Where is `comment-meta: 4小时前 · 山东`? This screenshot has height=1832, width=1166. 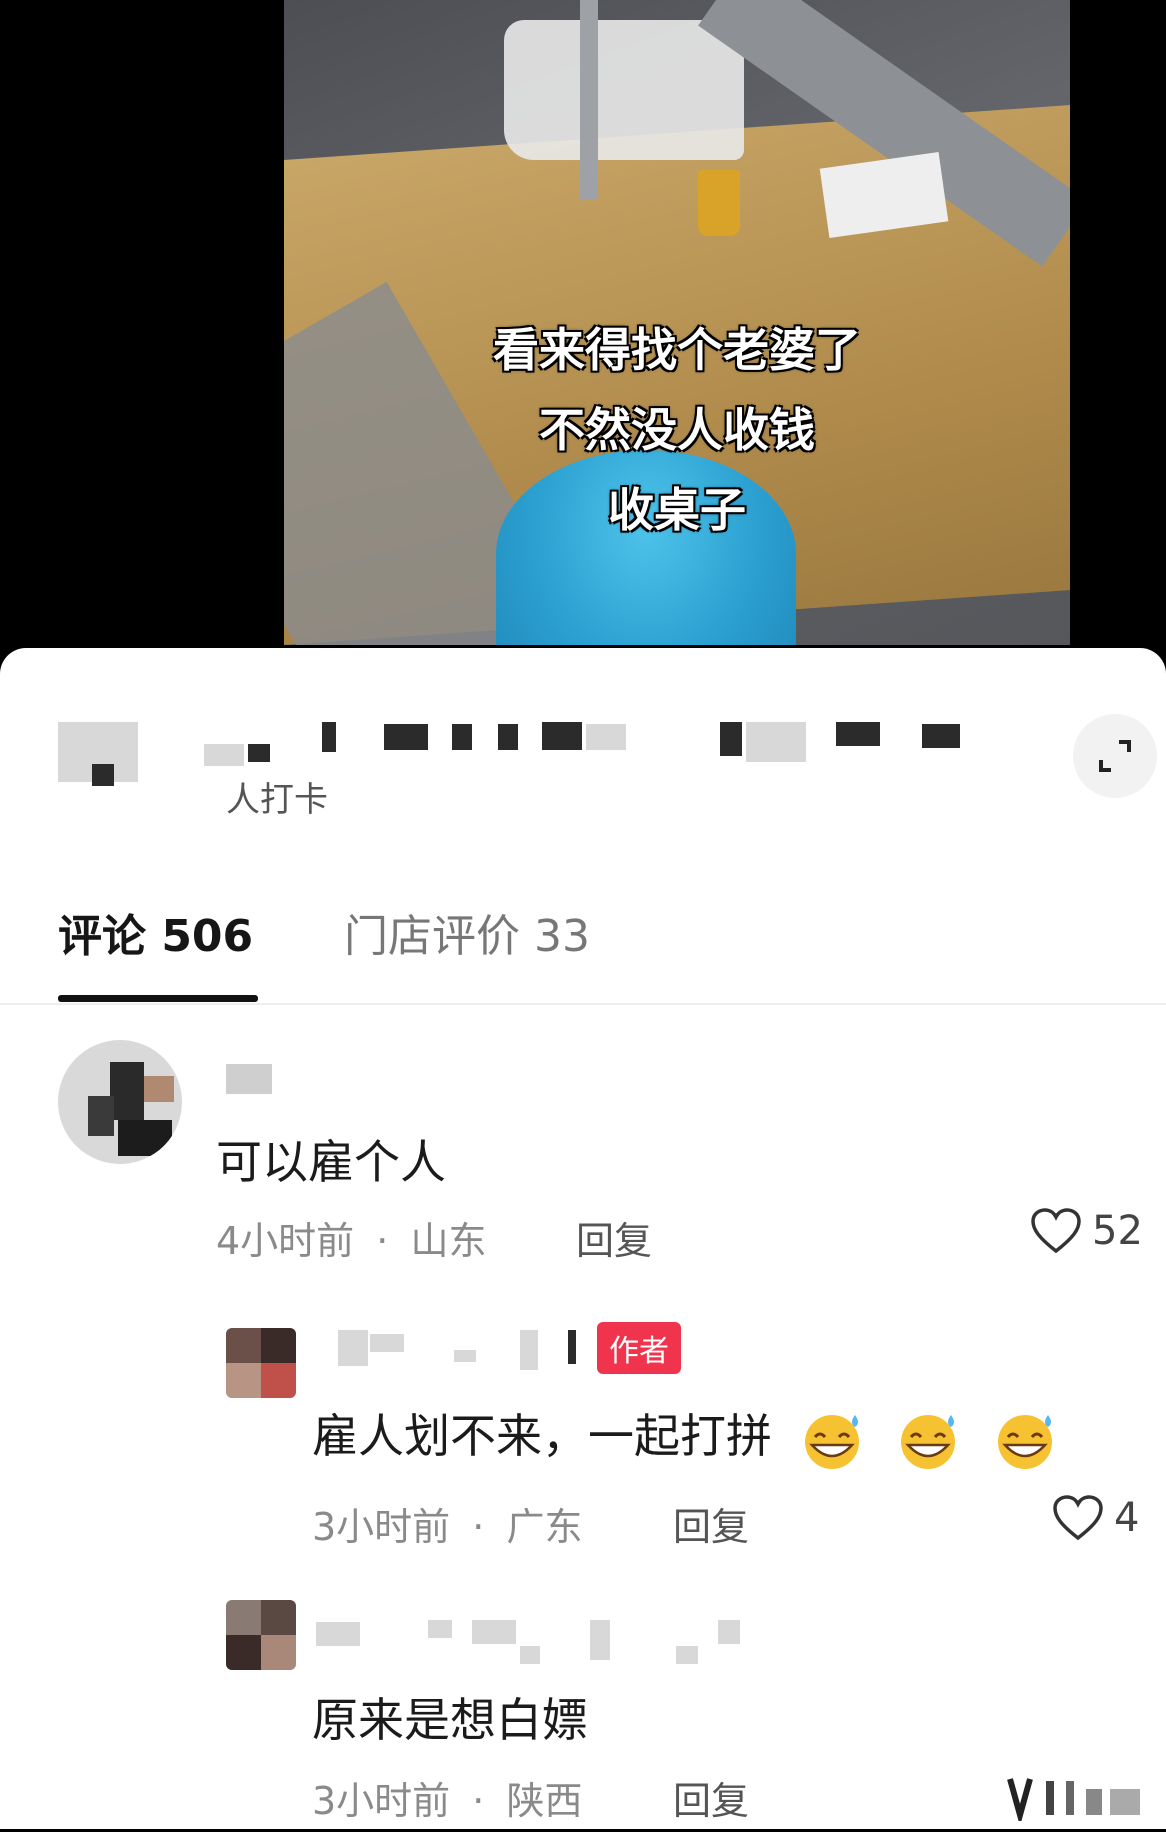
comment-meta: 4小时前 · 山东 is located at coordinates (351, 1237).